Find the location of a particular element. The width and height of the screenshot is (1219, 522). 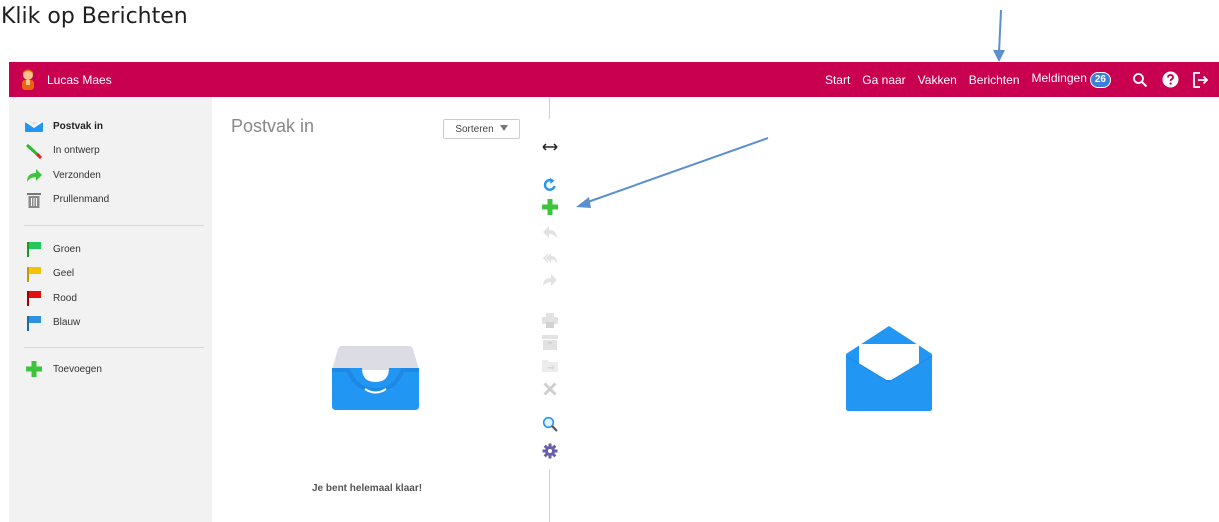

sidebar-item-flag-yellow: Geel is located at coordinates (111, 274).